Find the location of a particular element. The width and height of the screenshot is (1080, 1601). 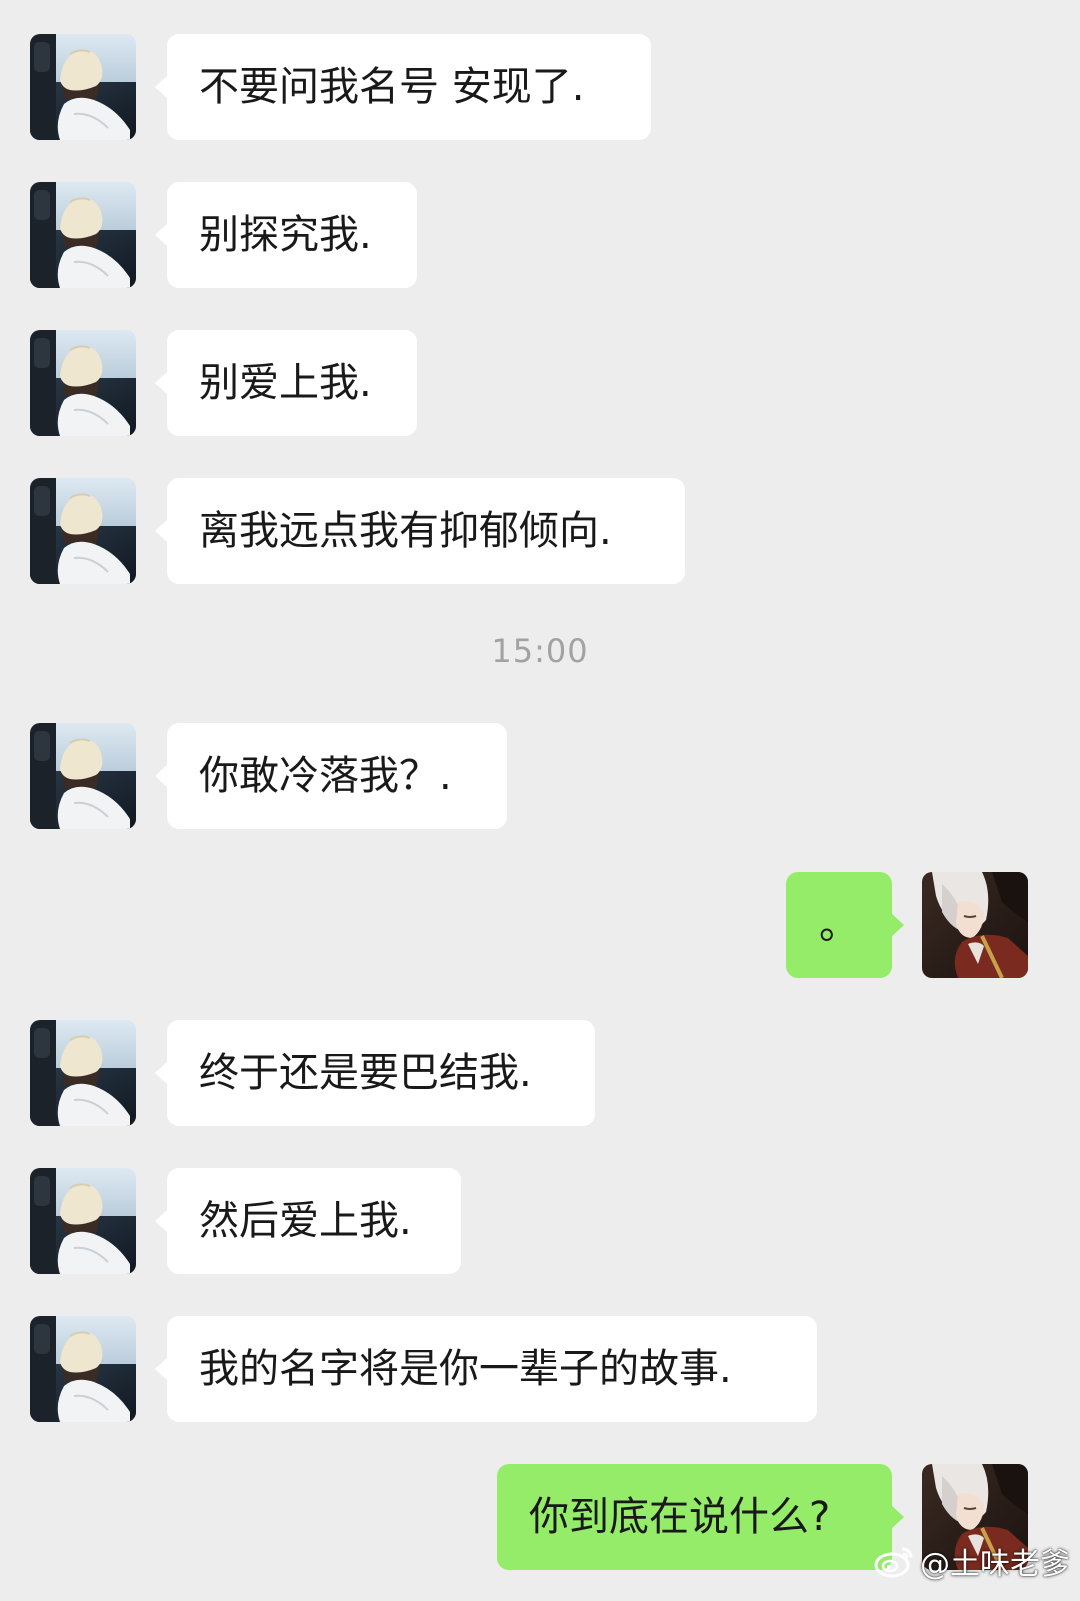

message-text: 别爱上我. is located at coordinates (285, 383).